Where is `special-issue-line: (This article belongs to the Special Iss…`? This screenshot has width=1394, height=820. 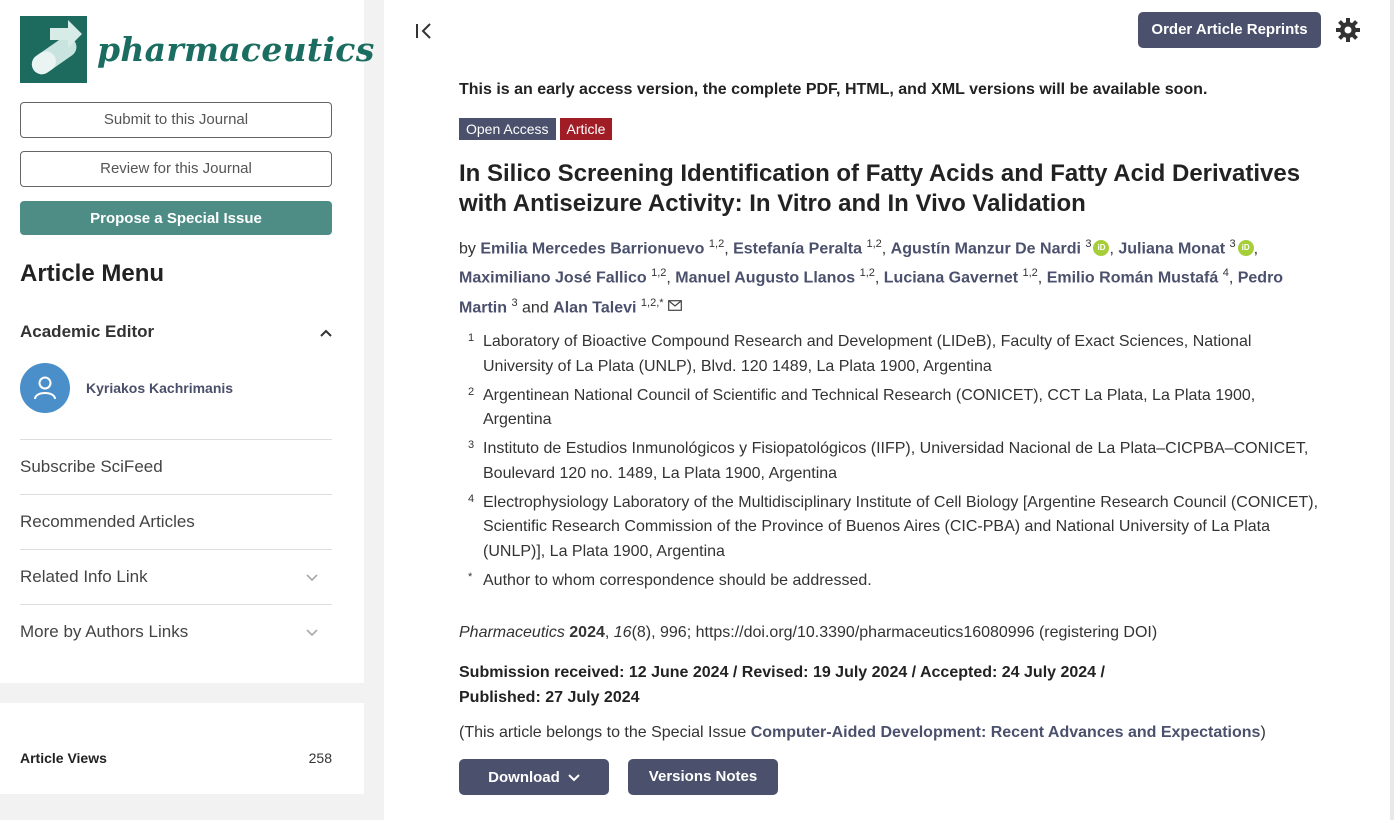
special-issue-line: (This article belongs to the Special Iss… is located at coordinates (862, 732).